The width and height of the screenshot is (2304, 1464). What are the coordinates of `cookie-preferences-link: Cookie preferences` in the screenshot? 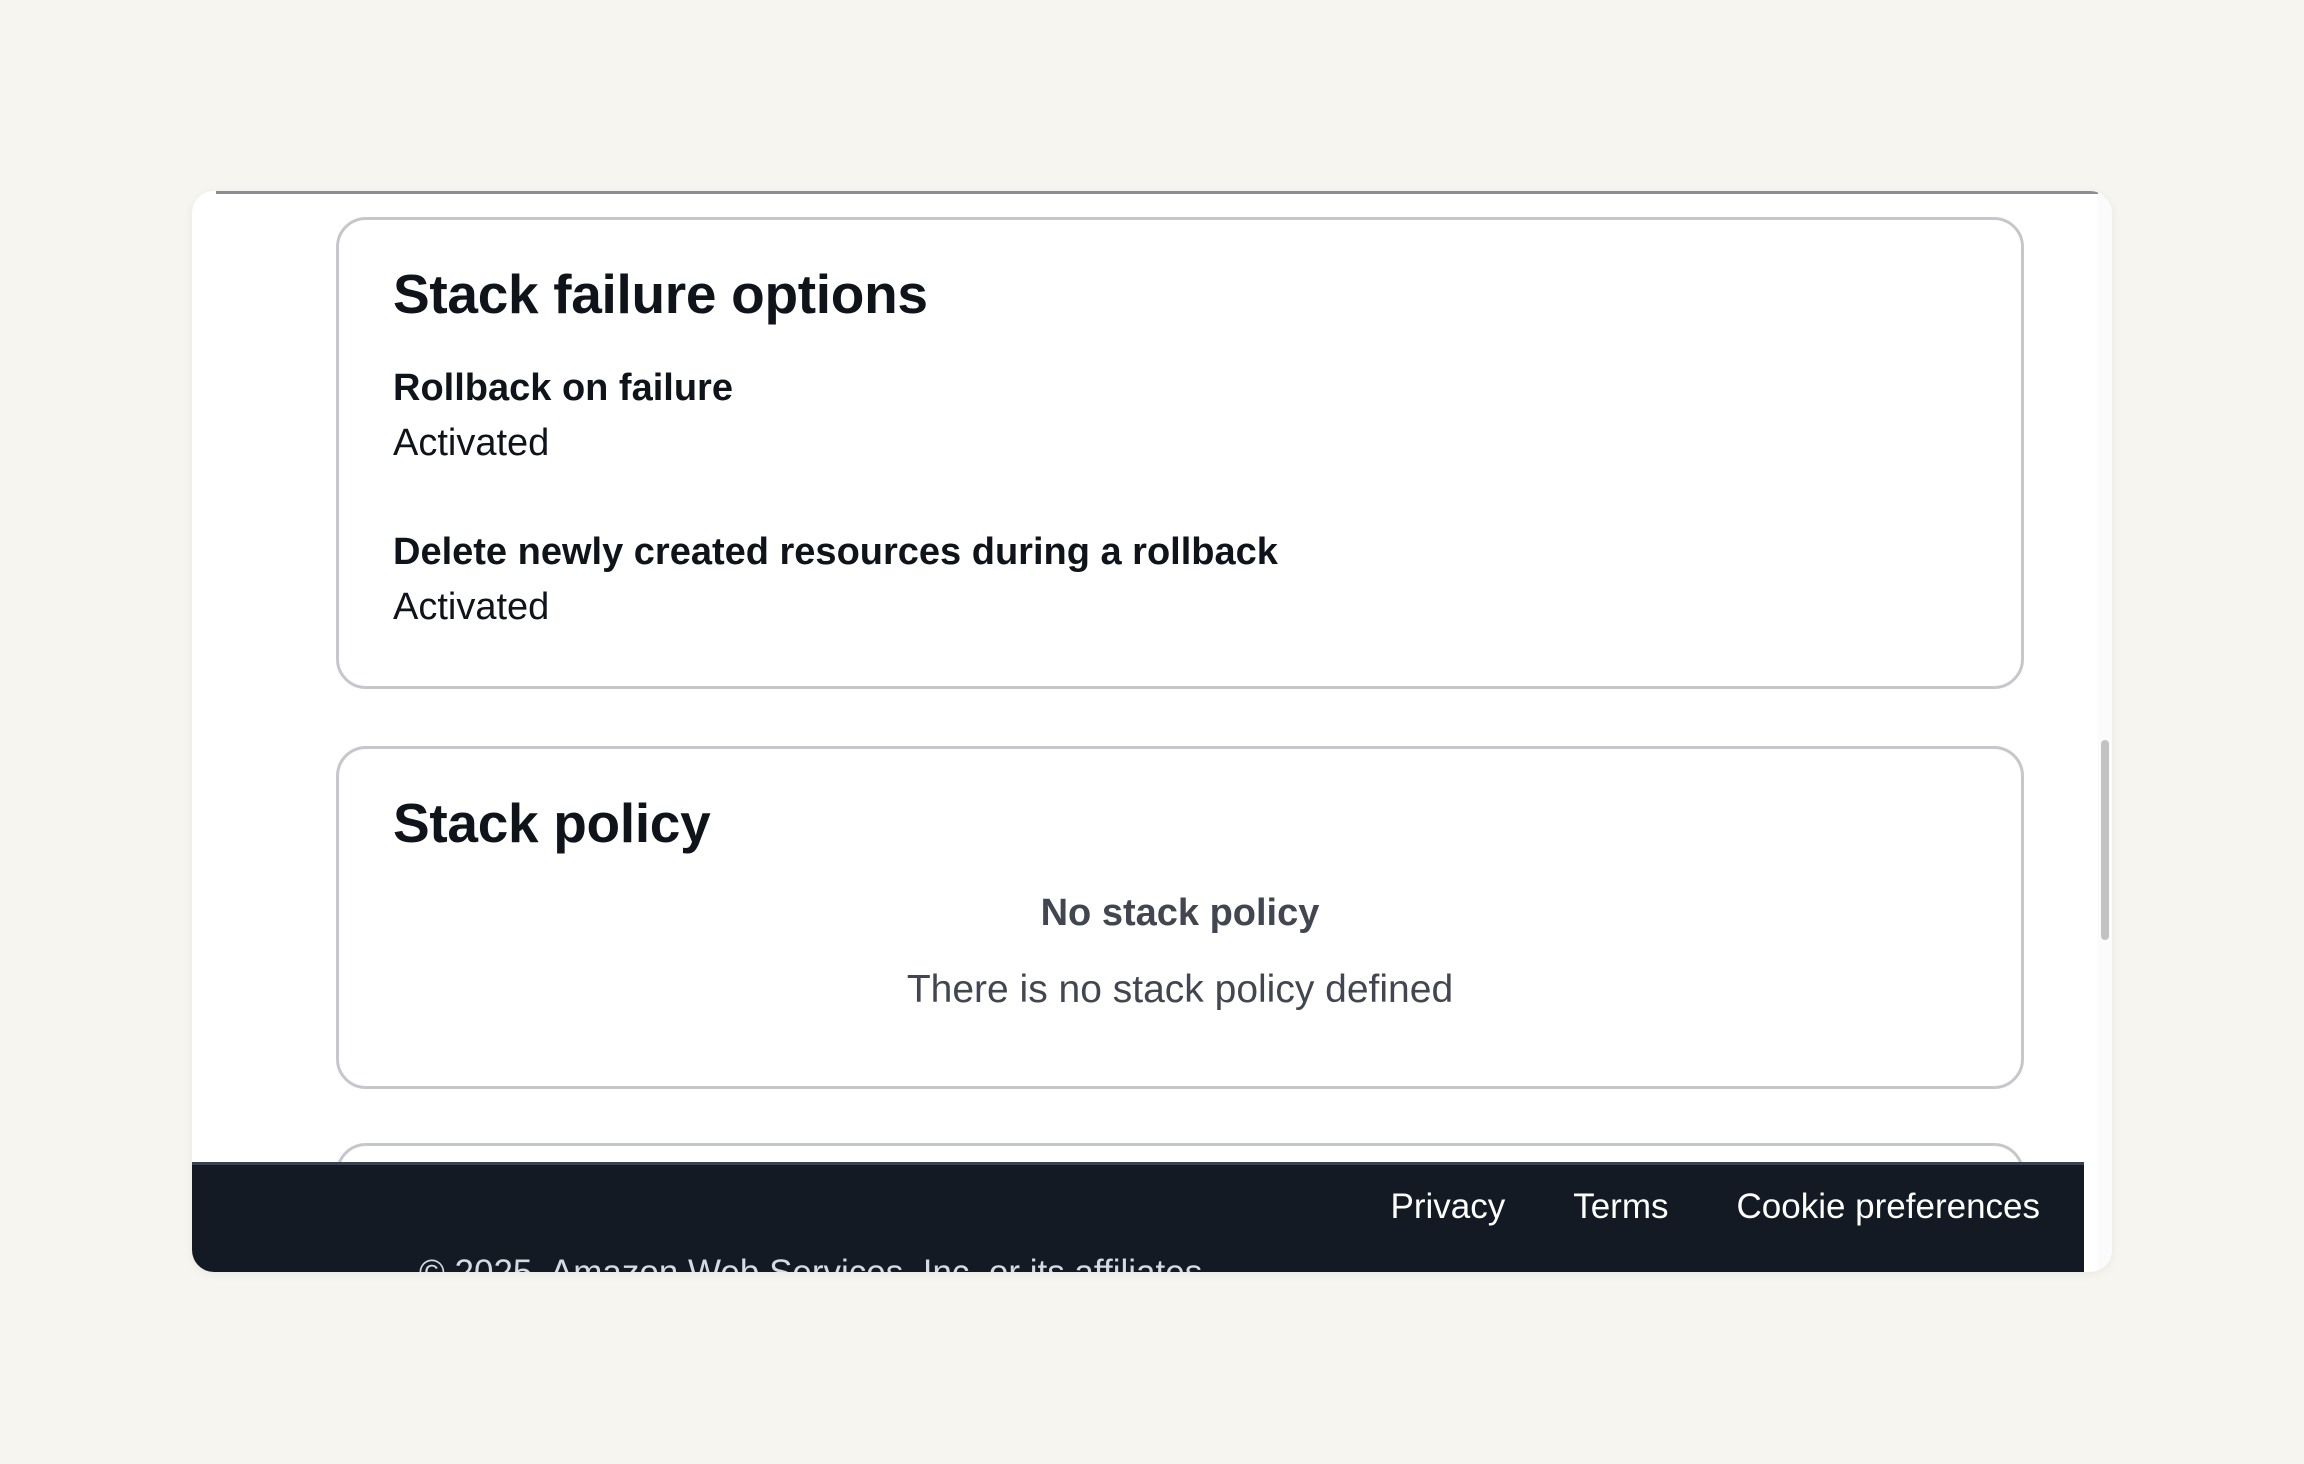 It's located at (1889, 1207).